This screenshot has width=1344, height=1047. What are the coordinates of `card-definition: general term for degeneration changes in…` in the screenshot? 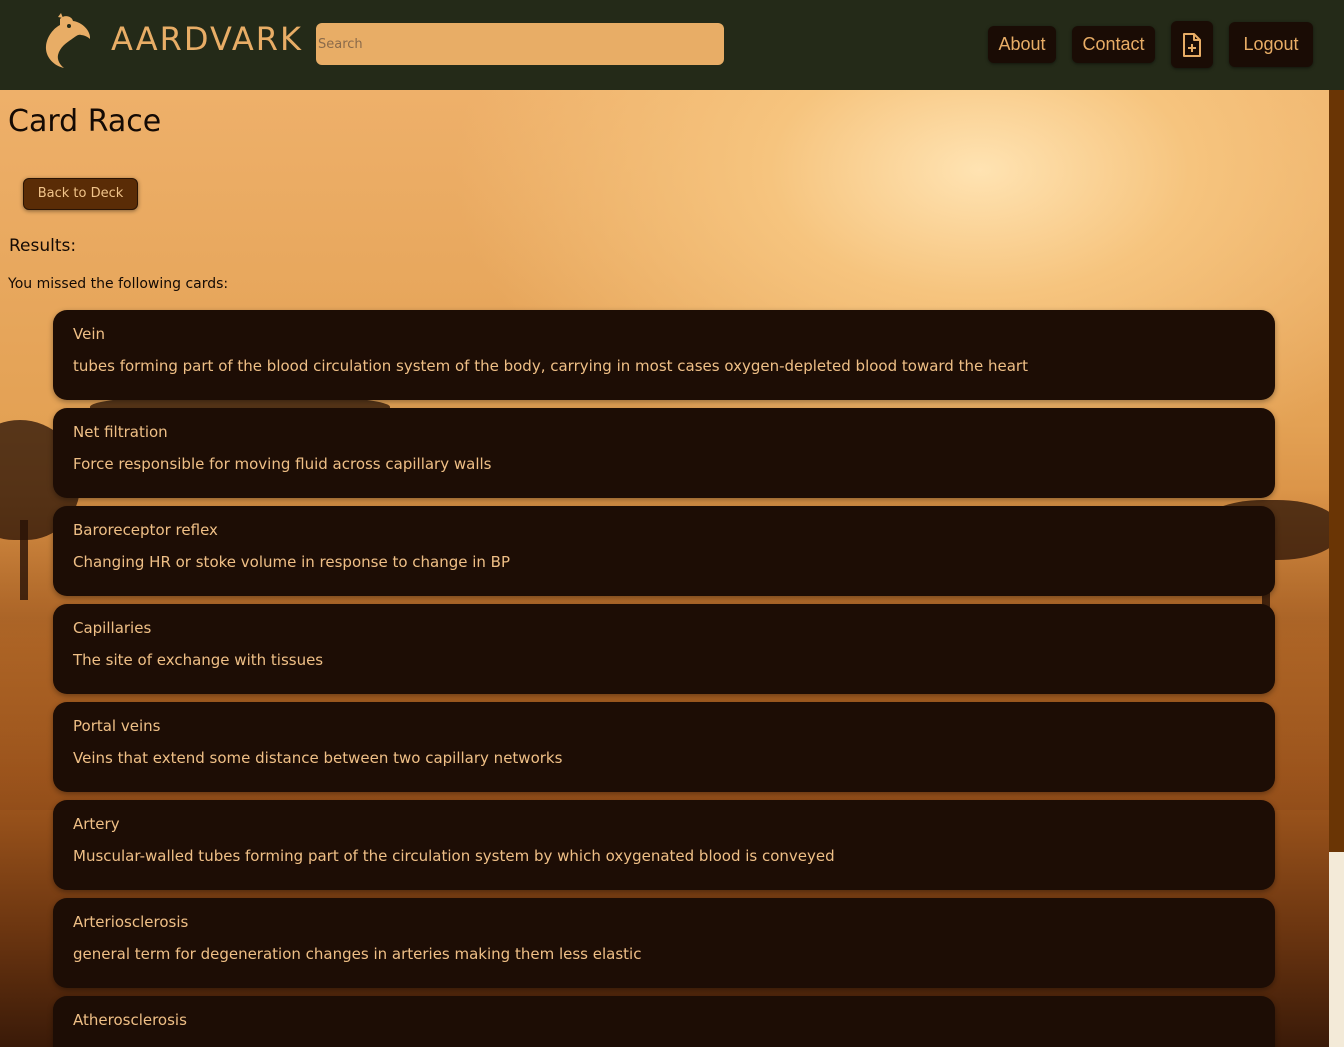 It's located at (357, 954).